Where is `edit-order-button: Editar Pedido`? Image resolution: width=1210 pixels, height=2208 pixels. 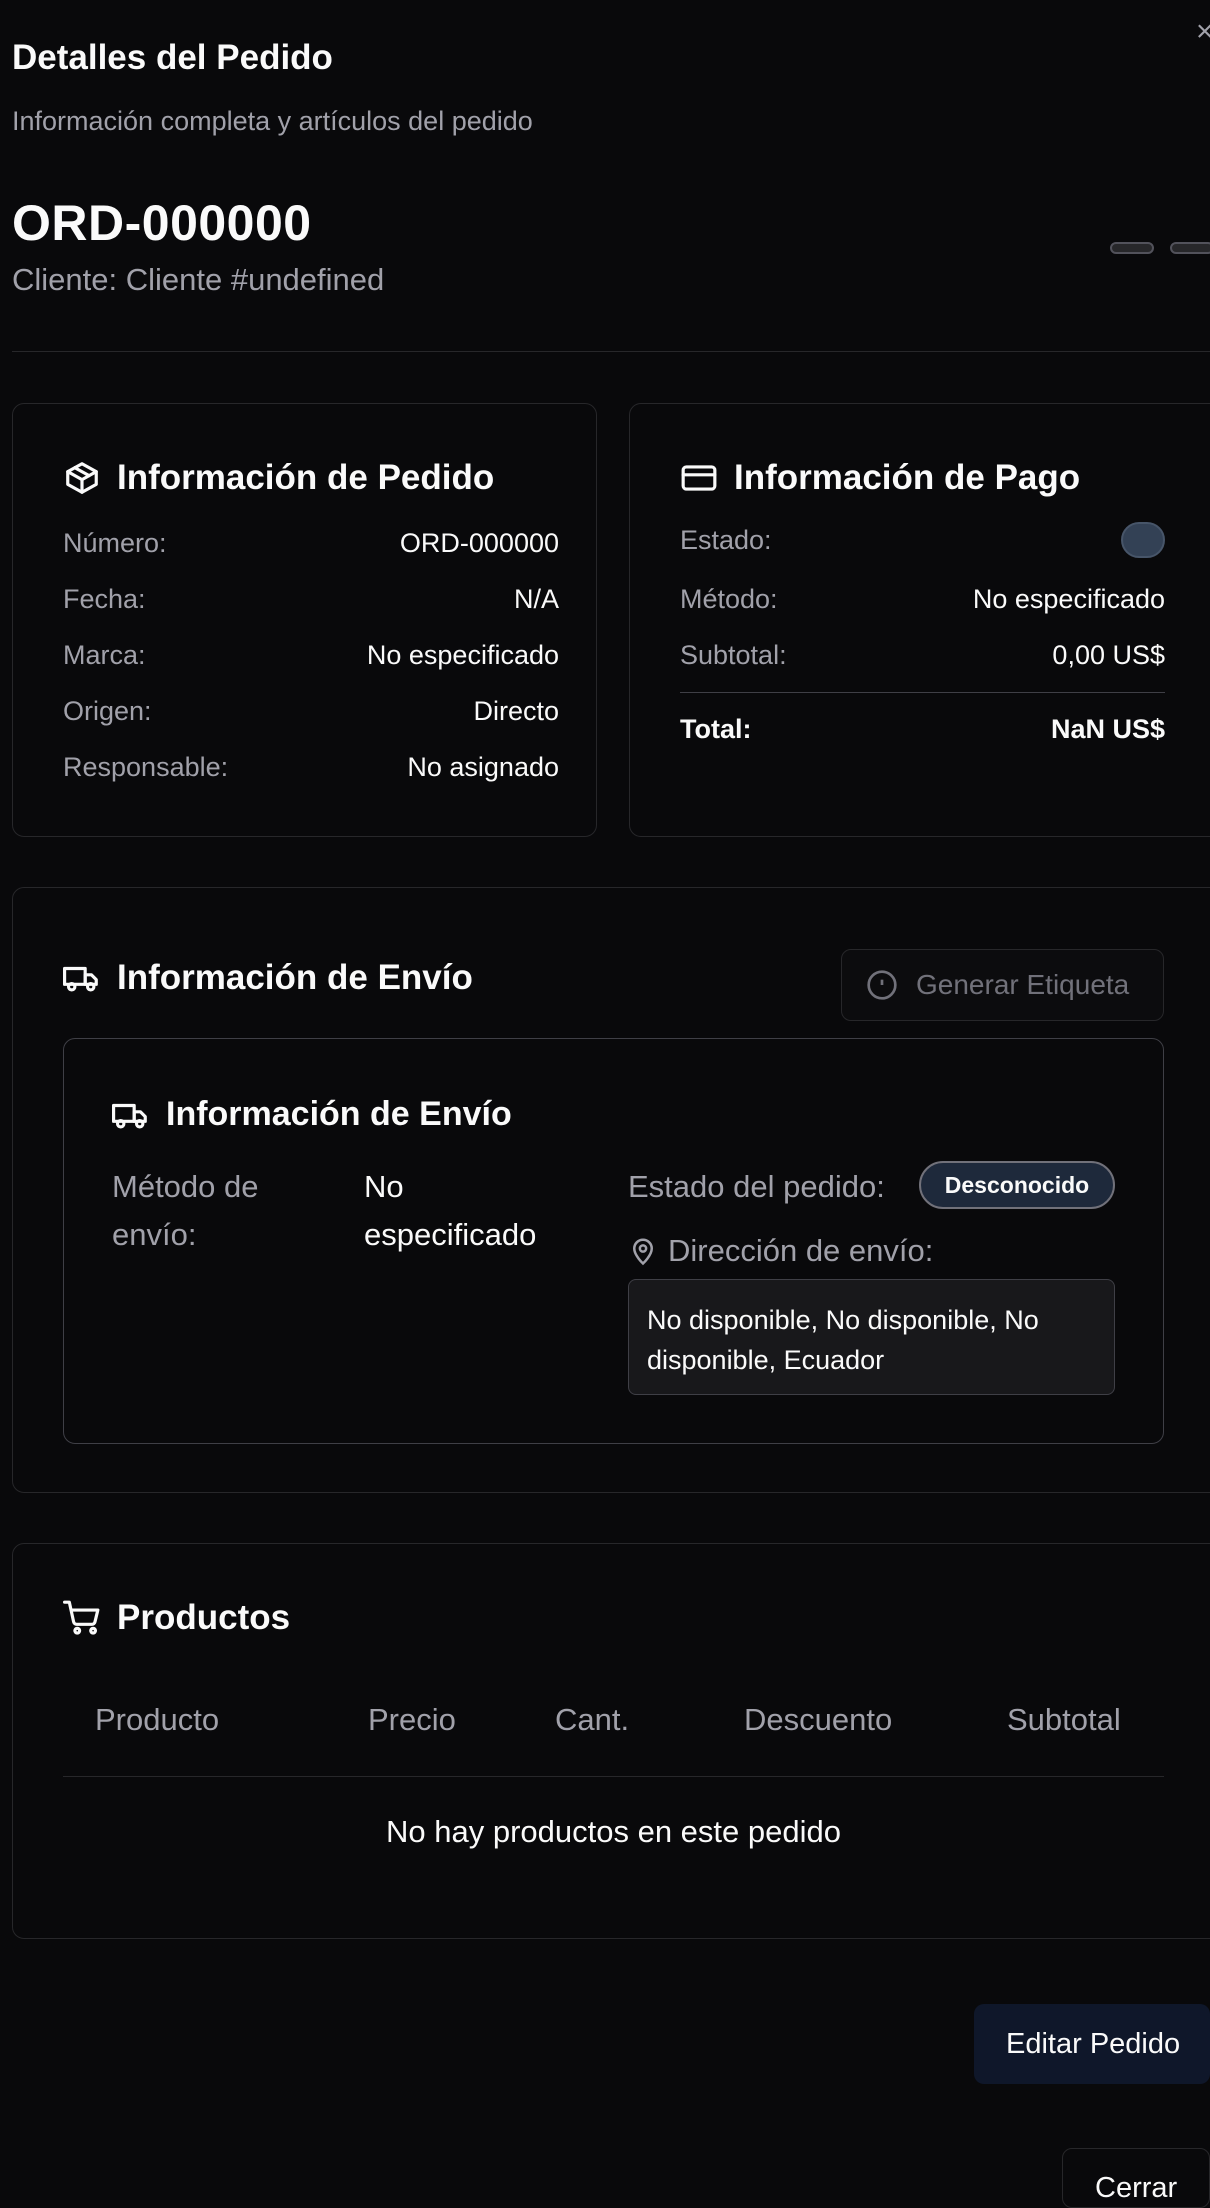 edit-order-button: Editar Pedido is located at coordinates (1092, 2044).